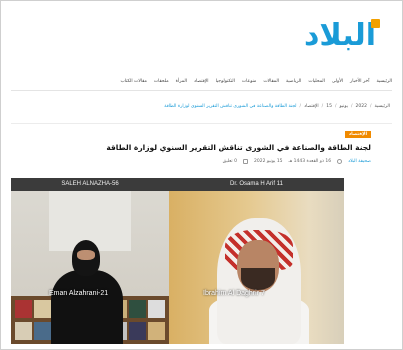 The image size is (403, 350). I want to click on breadcrumb-day: 15, so click(329, 106).